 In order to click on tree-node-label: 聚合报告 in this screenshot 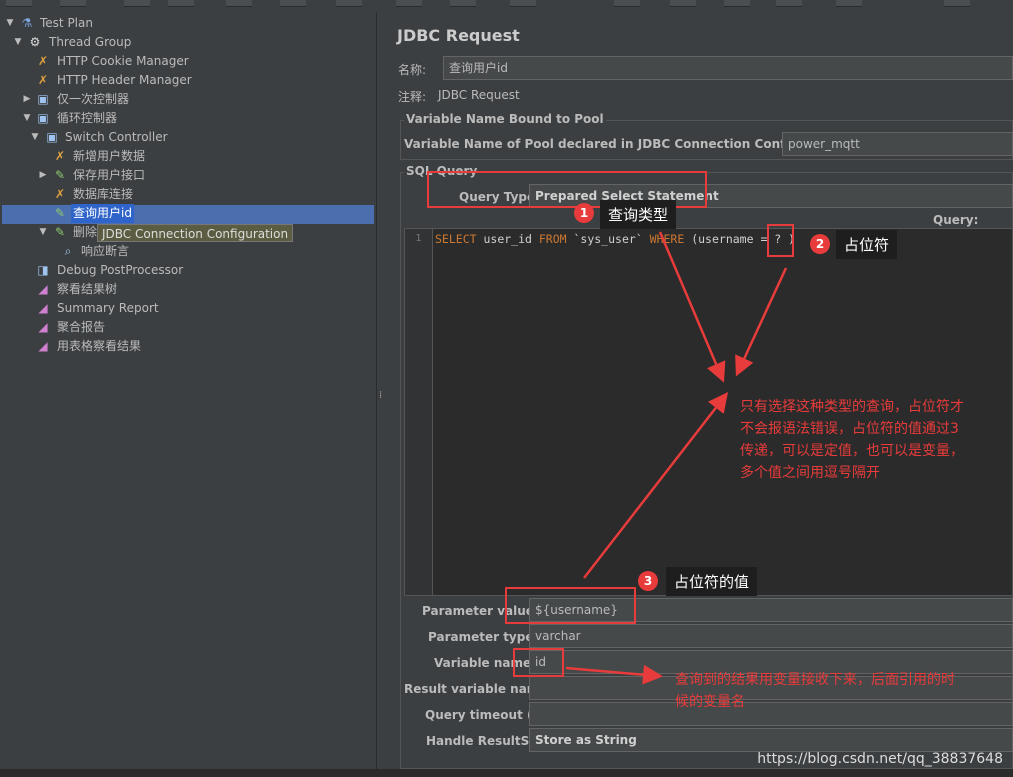, I will do `click(81, 327)`.